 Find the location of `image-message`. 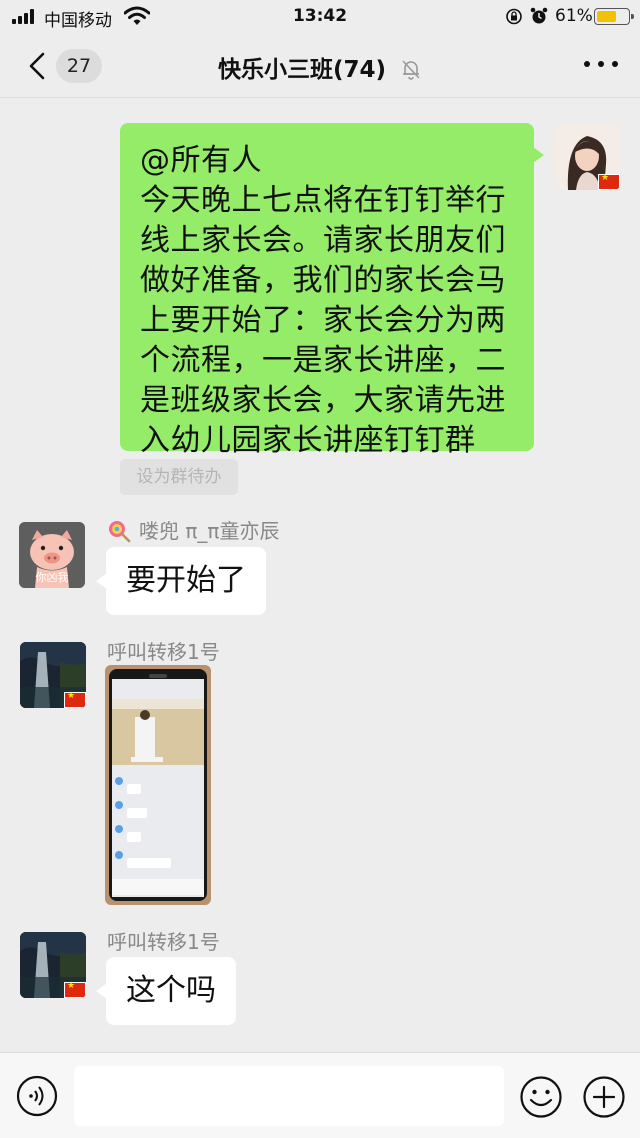

image-message is located at coordinates (158, 785).